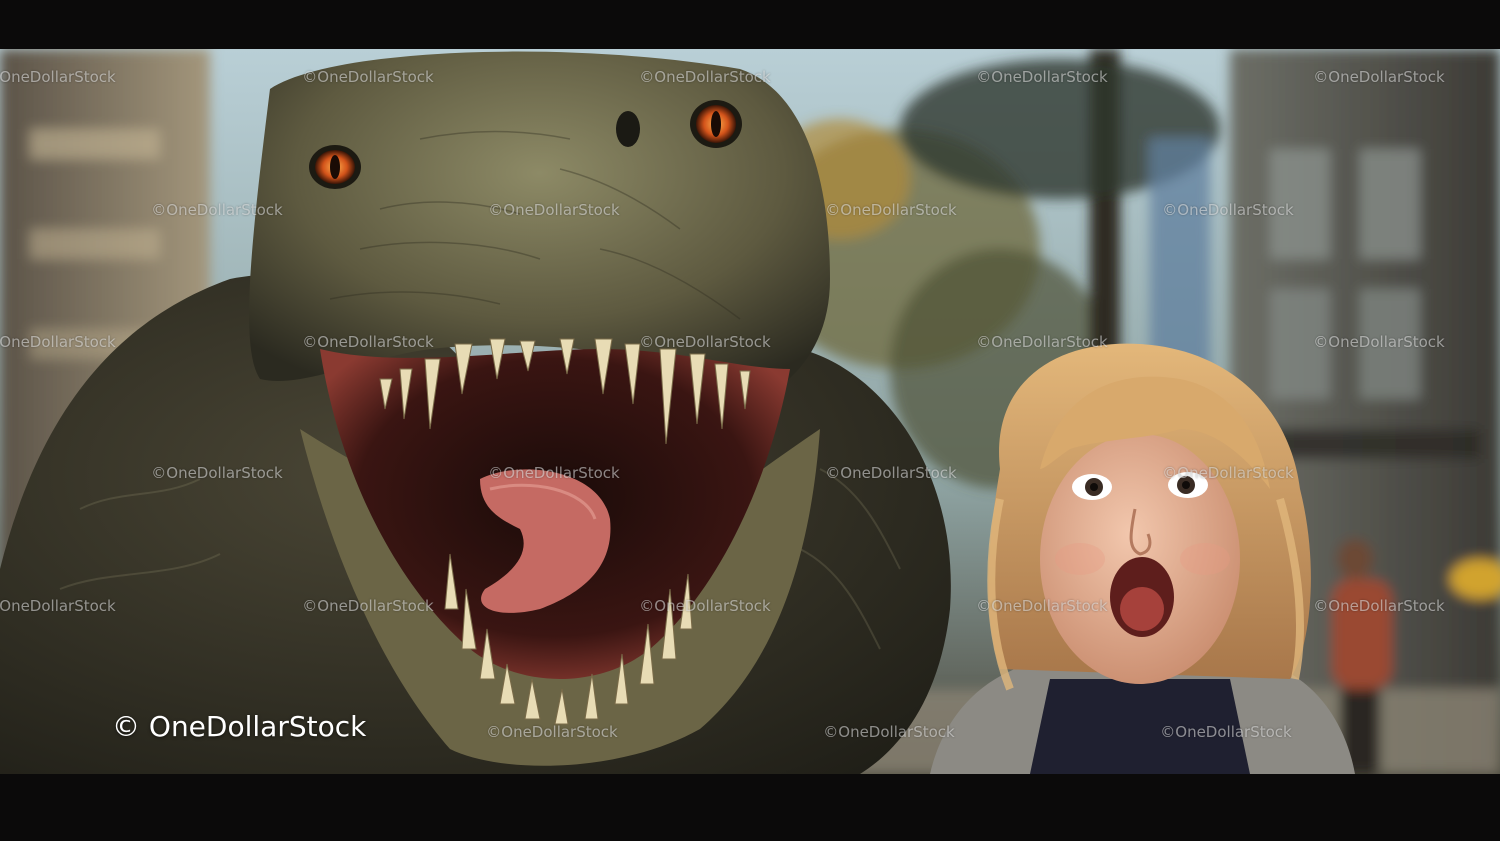 The width and height of the screenshot is (1500, 841). Describe the element at coordinates (750, 807) in the screenshot. I see `letterbox-bottom` at that location.